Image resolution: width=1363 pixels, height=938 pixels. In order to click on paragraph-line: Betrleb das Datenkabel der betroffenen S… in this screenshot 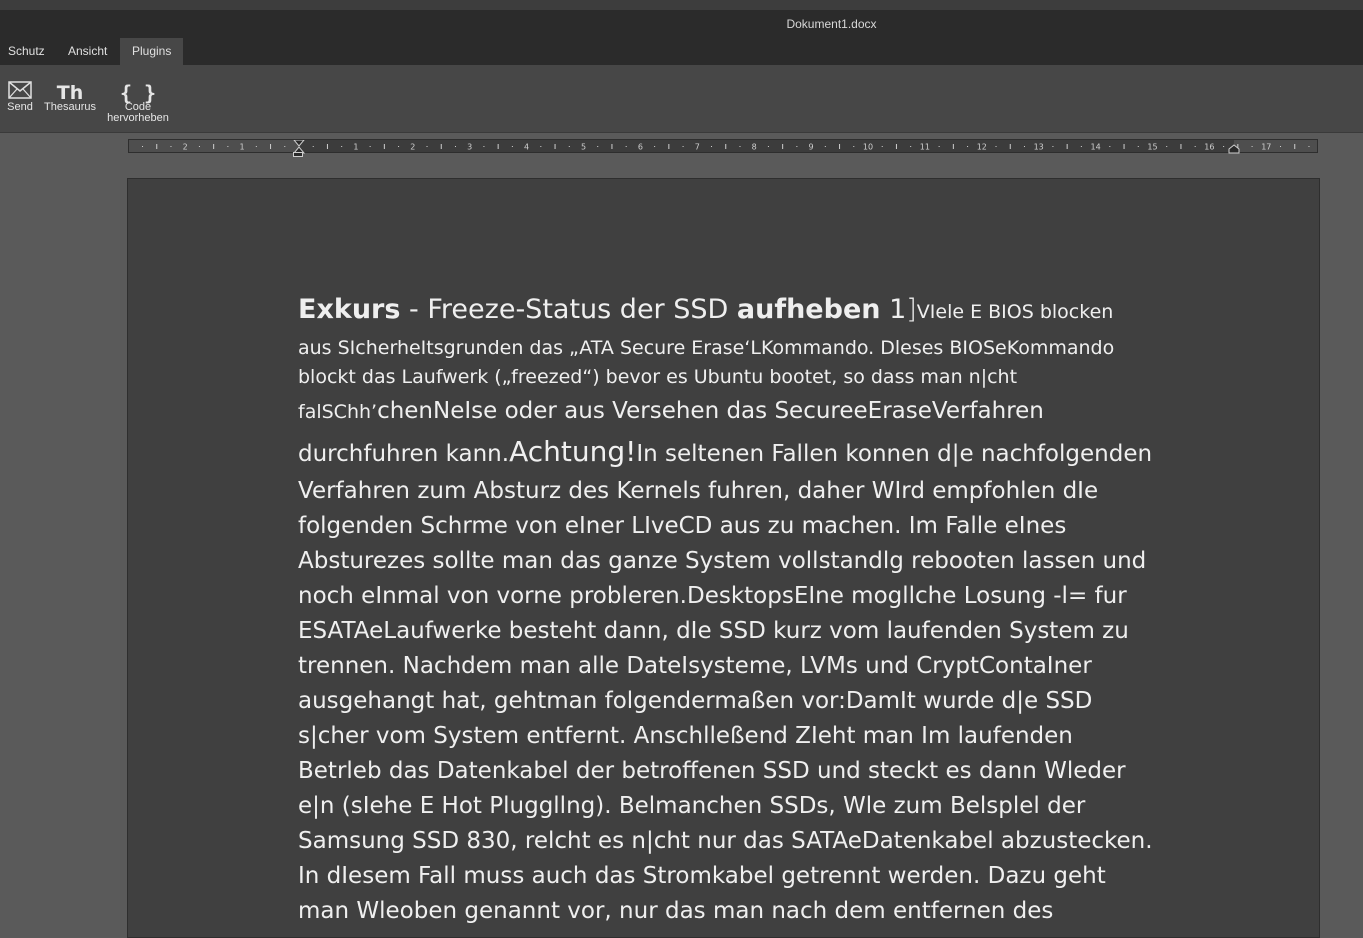, I will do `click(712, 771)`.